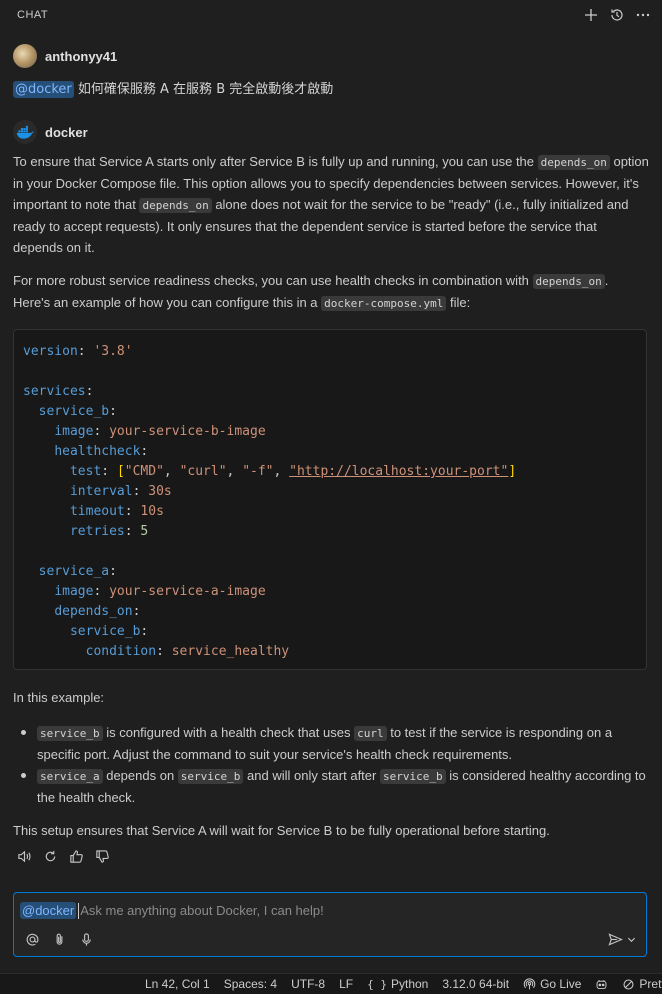 This screenshot has height=994, width=662. I want to click on status-eol: LF, so click(346, 984).